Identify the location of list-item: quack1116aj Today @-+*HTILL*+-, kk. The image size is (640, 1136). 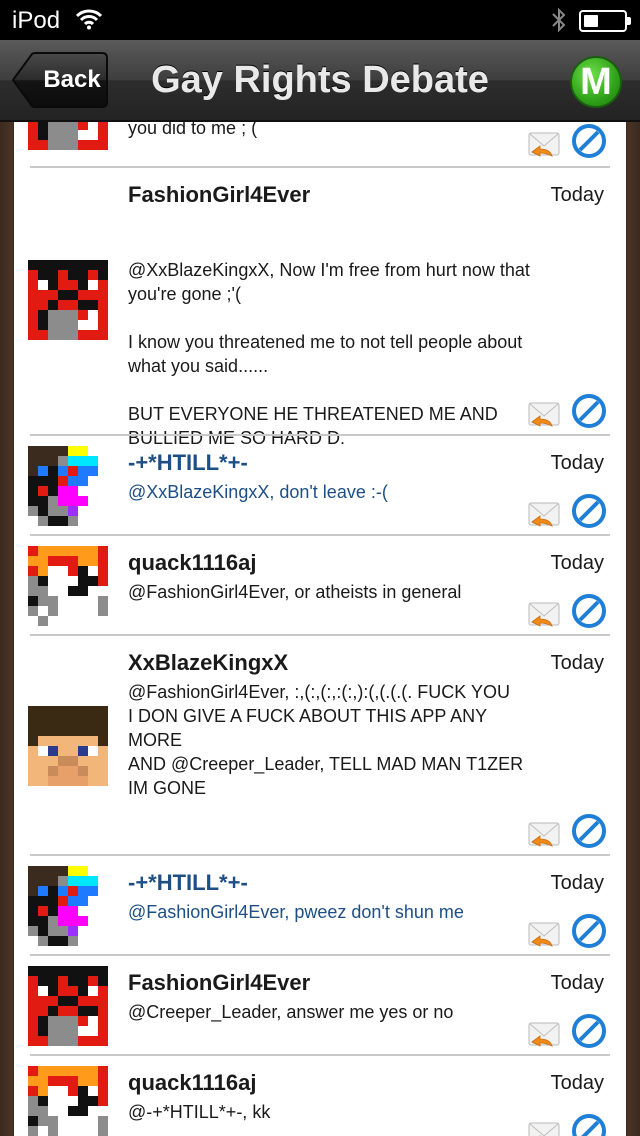
(320, 1096).